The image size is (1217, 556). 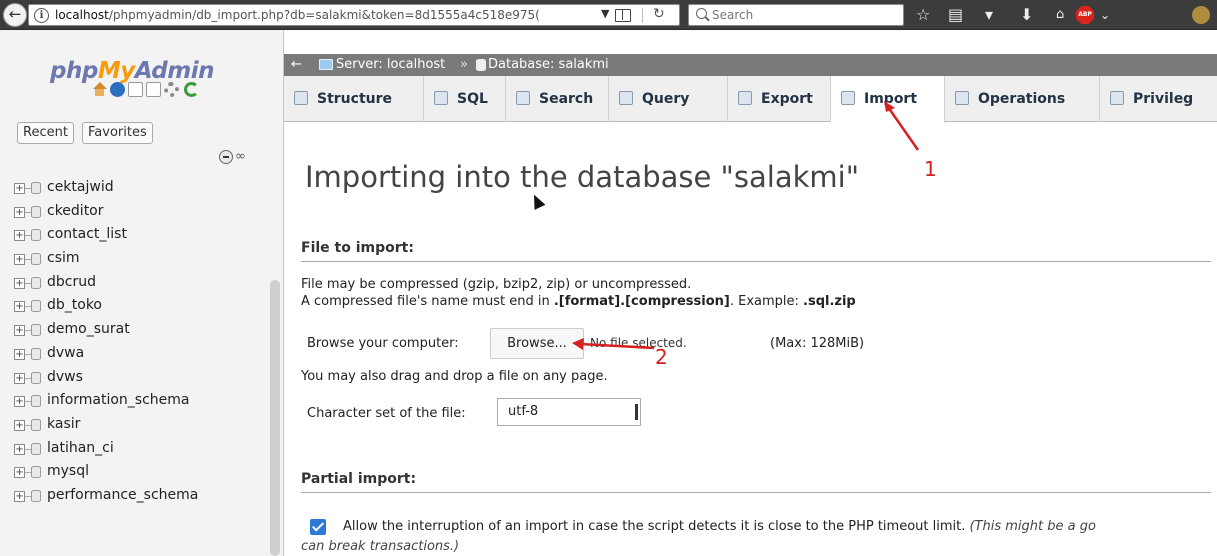 I want to click on database-name: dvwa, so click(x=65, y=354).